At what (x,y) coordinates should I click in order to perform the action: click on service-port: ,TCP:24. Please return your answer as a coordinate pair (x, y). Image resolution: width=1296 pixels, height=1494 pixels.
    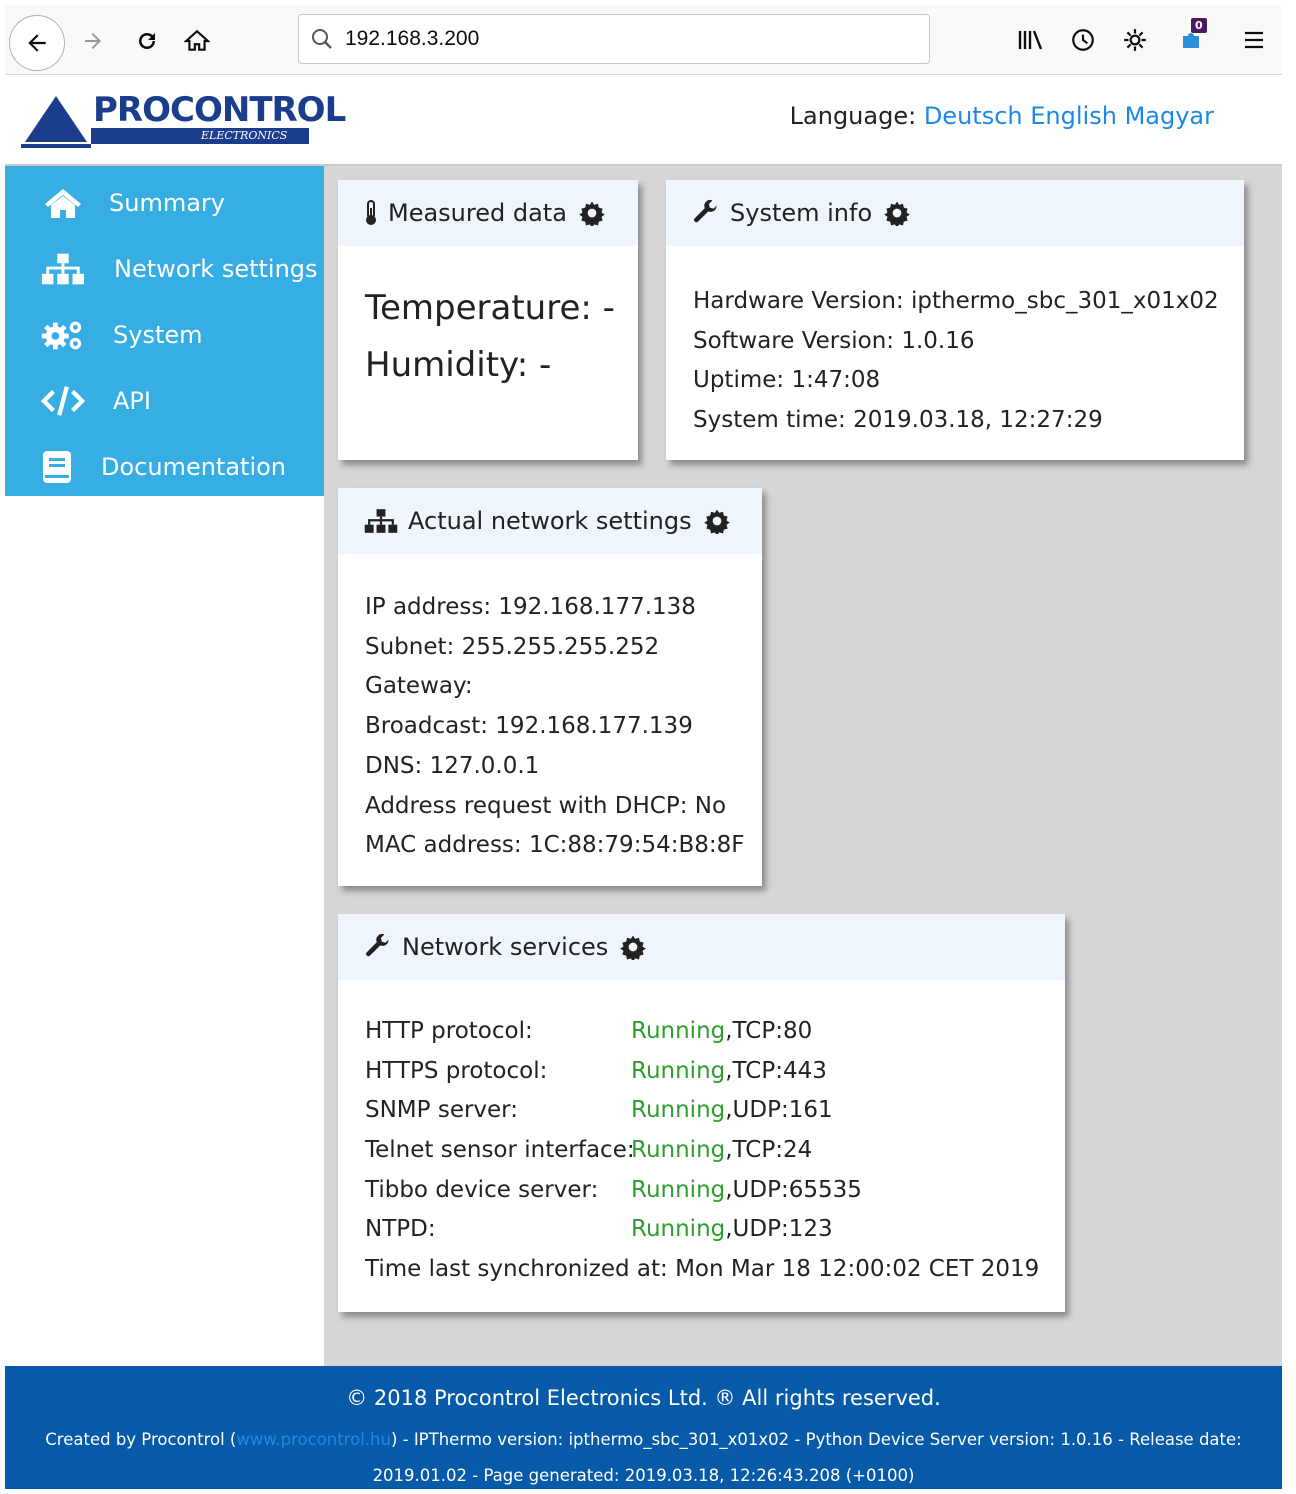
    Looking at the image, I should click on (769, 1150).